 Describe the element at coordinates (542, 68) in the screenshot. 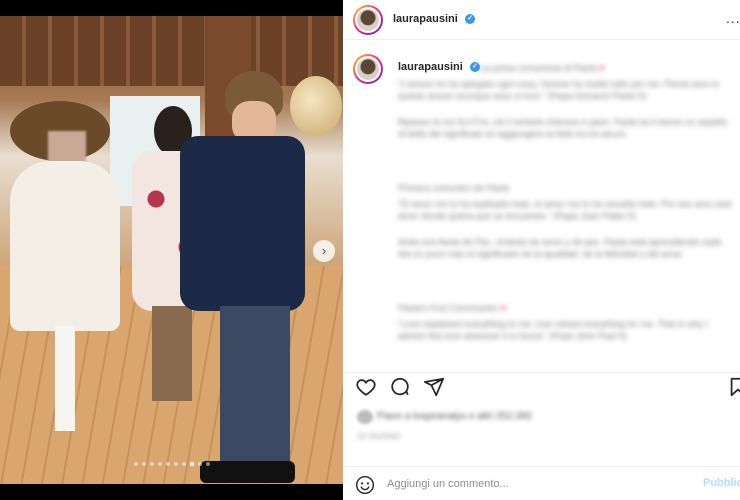

I see `caption-intro: La prima comunione di Paola ♥` at that location.